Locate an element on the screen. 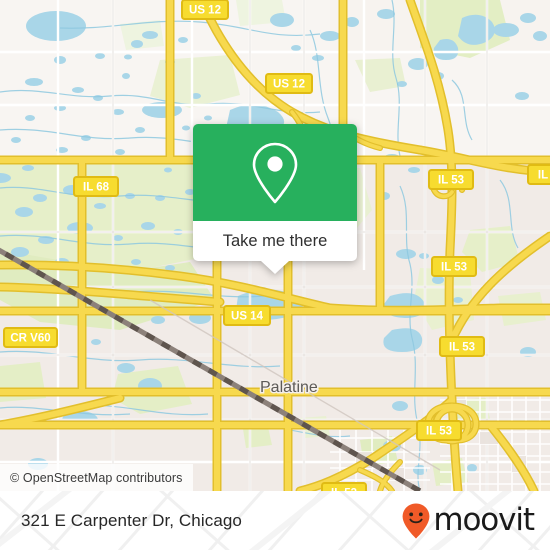 The height and width of the screenshot is (550, 550). callout-action-bar: Take me there is located at coordinates (275, 247).